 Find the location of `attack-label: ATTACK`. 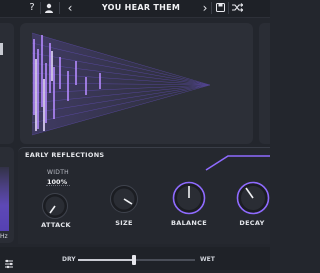

attack-label: ATTACK is located at coordinates (56, 225).